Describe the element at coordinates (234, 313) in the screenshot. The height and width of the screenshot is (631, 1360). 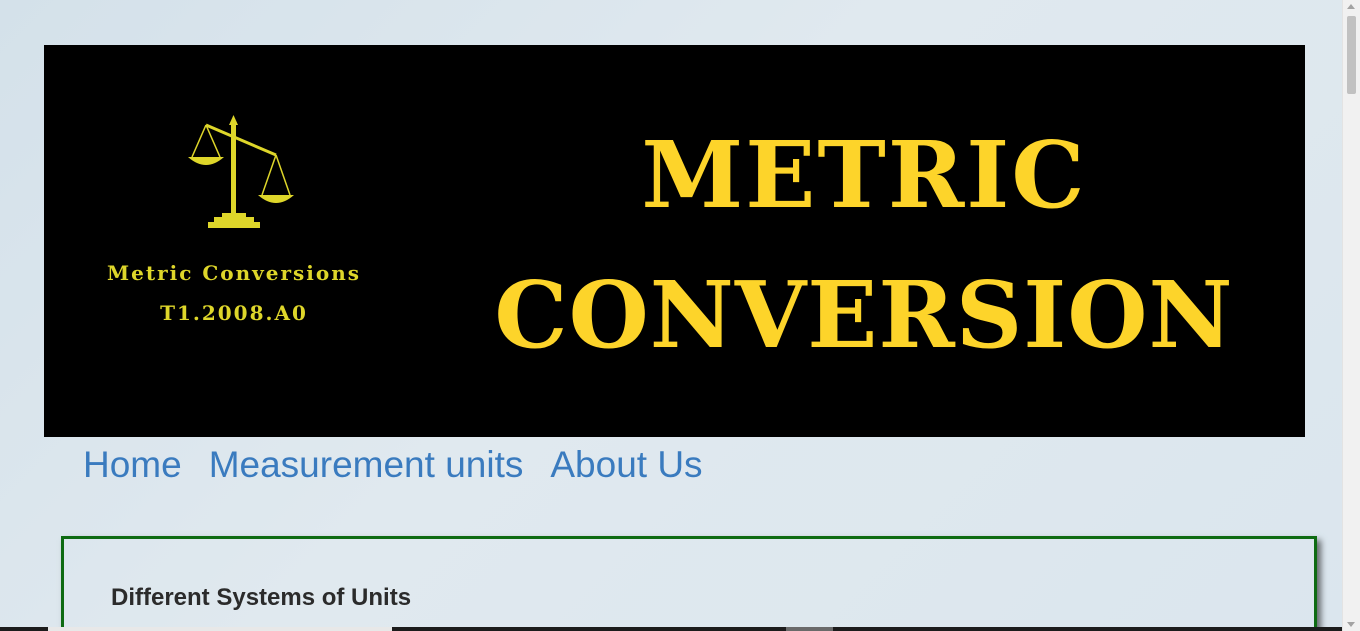
I see `logo-code: T1.2008.A0` at that location.